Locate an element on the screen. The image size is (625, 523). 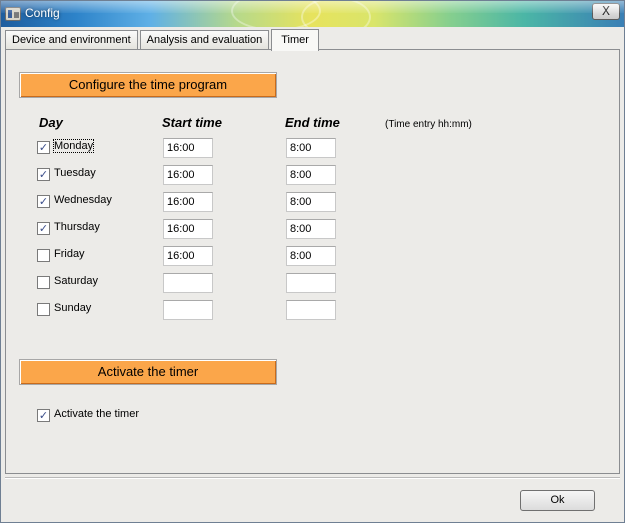
saturday-checkbox: ✓ is located at coordinates (43, 282).